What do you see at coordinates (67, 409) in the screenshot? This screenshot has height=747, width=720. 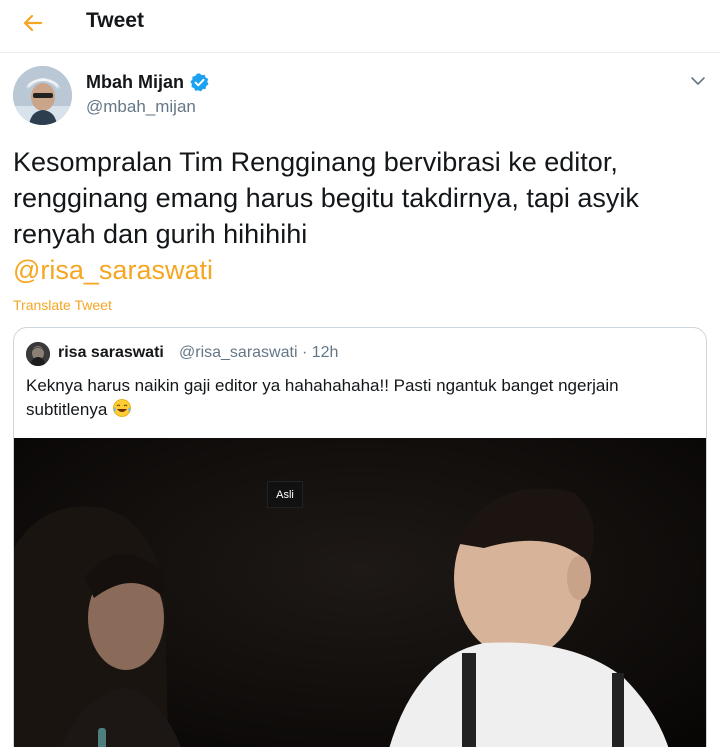 I see `quoted-text-line: subtitlenya` at bounding box center [67, 409].